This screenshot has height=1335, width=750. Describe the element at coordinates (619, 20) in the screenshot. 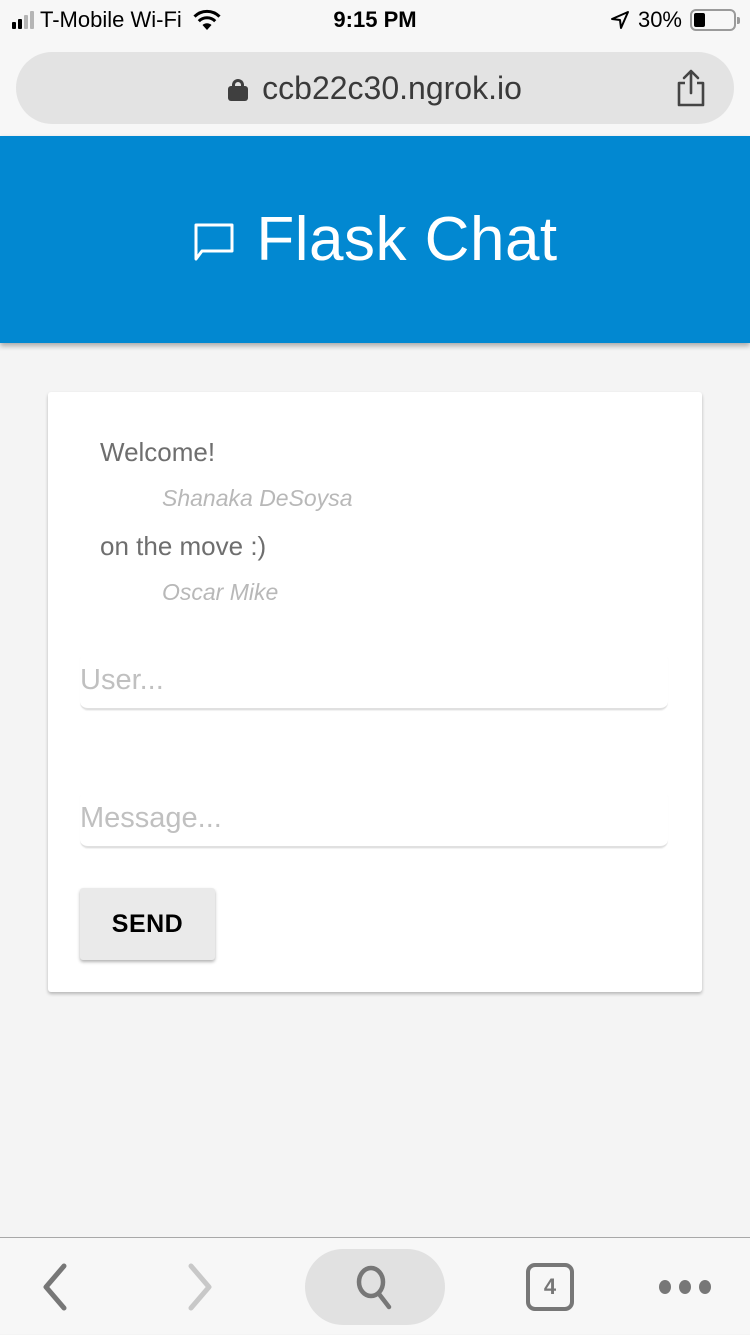

I see `location-arrow-icon` at that location.